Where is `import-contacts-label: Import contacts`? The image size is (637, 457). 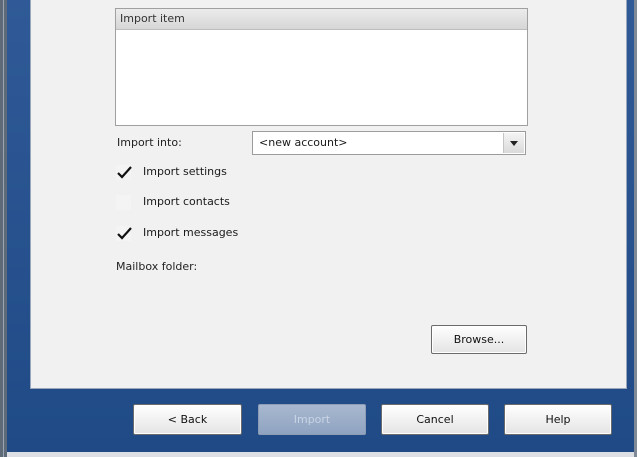
import-contacts-label: Import contacts is located at coordinates (186, 201).